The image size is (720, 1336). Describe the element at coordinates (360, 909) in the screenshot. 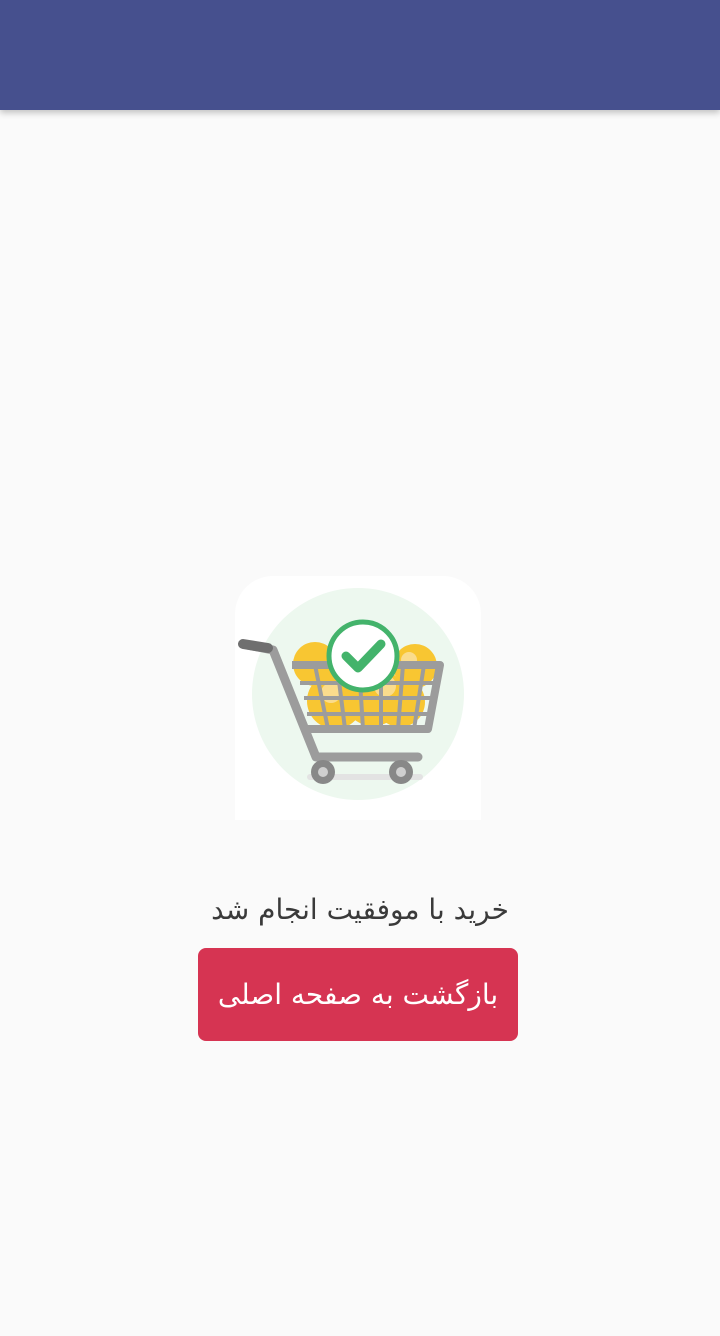

I see `purchase-success-message: خرید با موفقیت انجام شد` at that location.